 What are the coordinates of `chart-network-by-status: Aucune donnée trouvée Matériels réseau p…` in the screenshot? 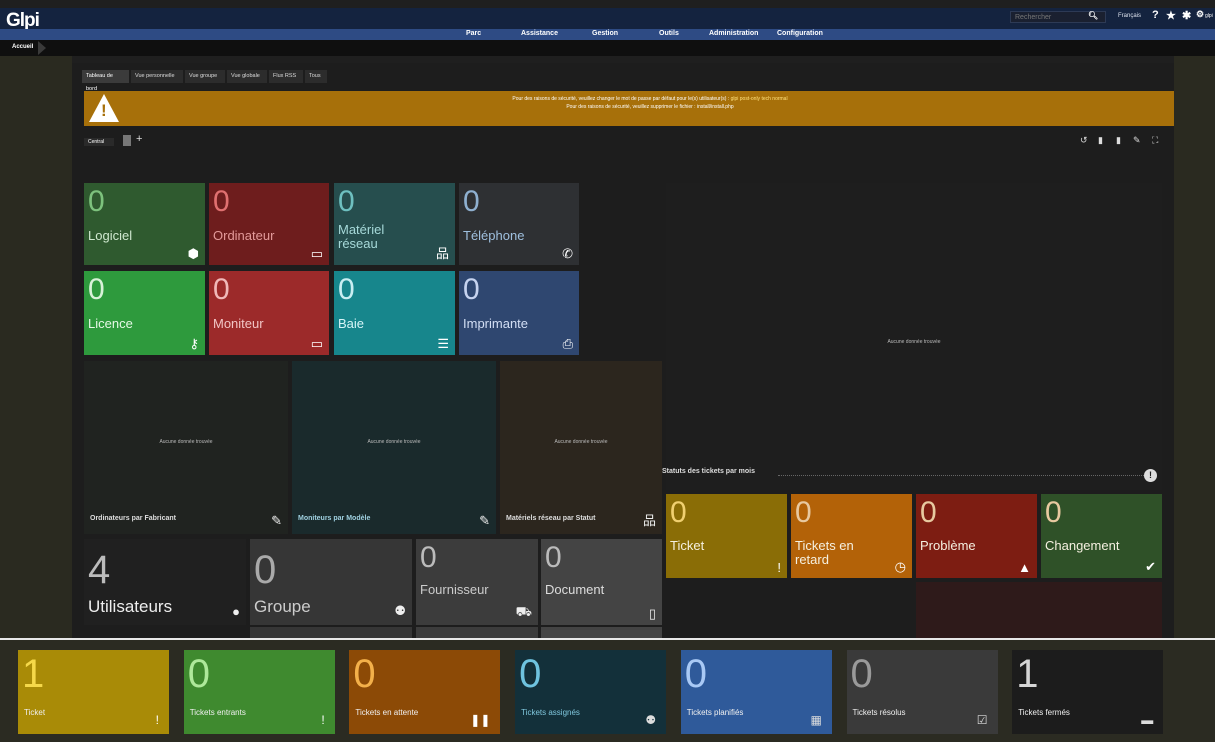 It's located at (581, 447).